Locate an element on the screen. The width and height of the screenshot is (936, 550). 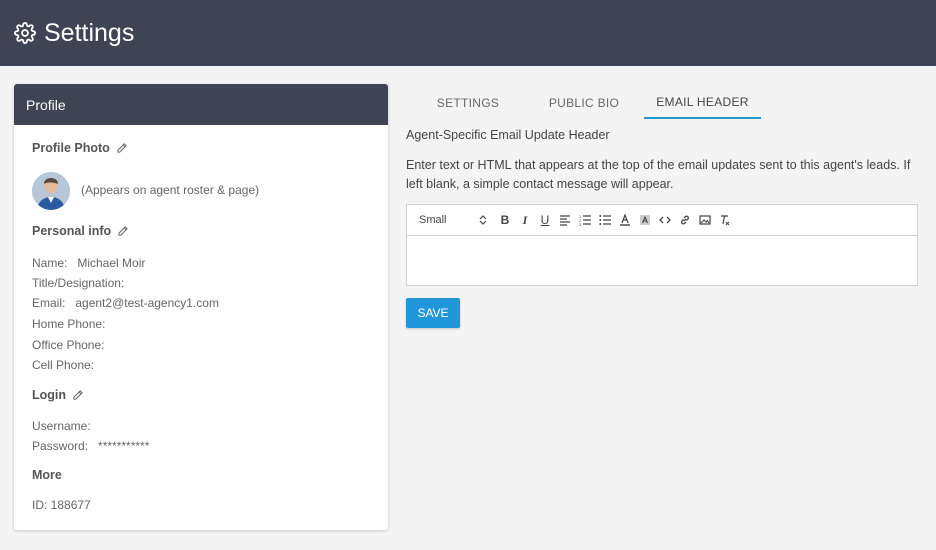
password-label: Password: is located at coordinates (60, 446).